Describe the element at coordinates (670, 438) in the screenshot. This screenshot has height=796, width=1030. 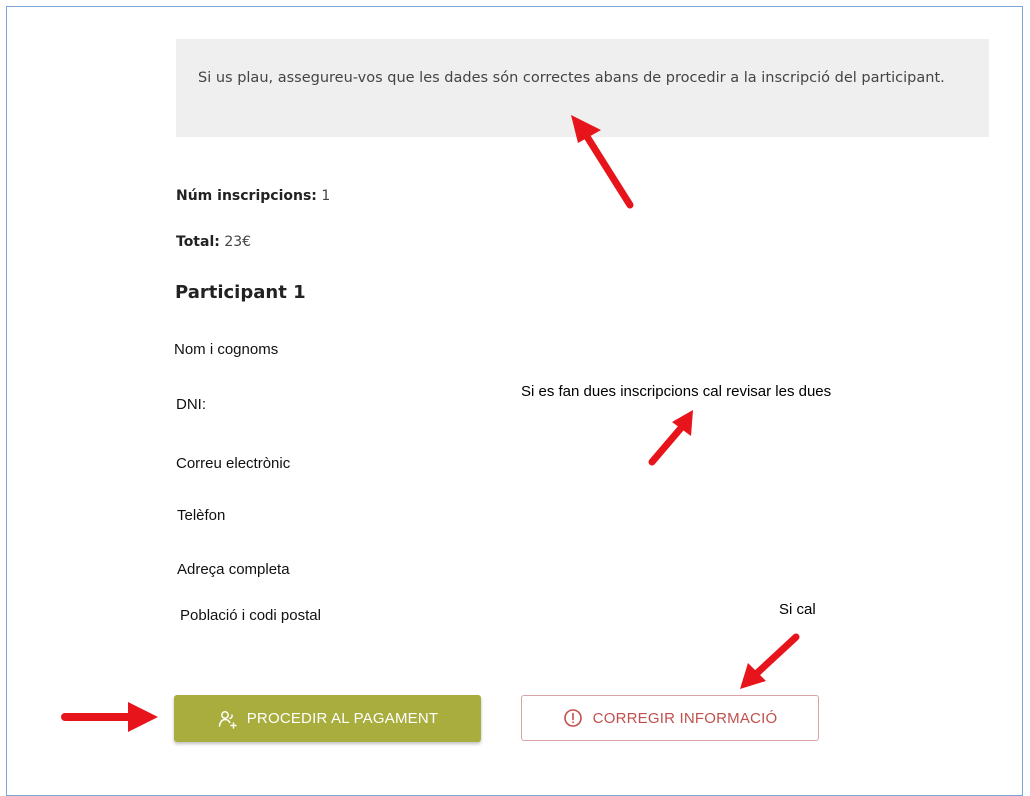
I see `arrow-to-participant` at that location.